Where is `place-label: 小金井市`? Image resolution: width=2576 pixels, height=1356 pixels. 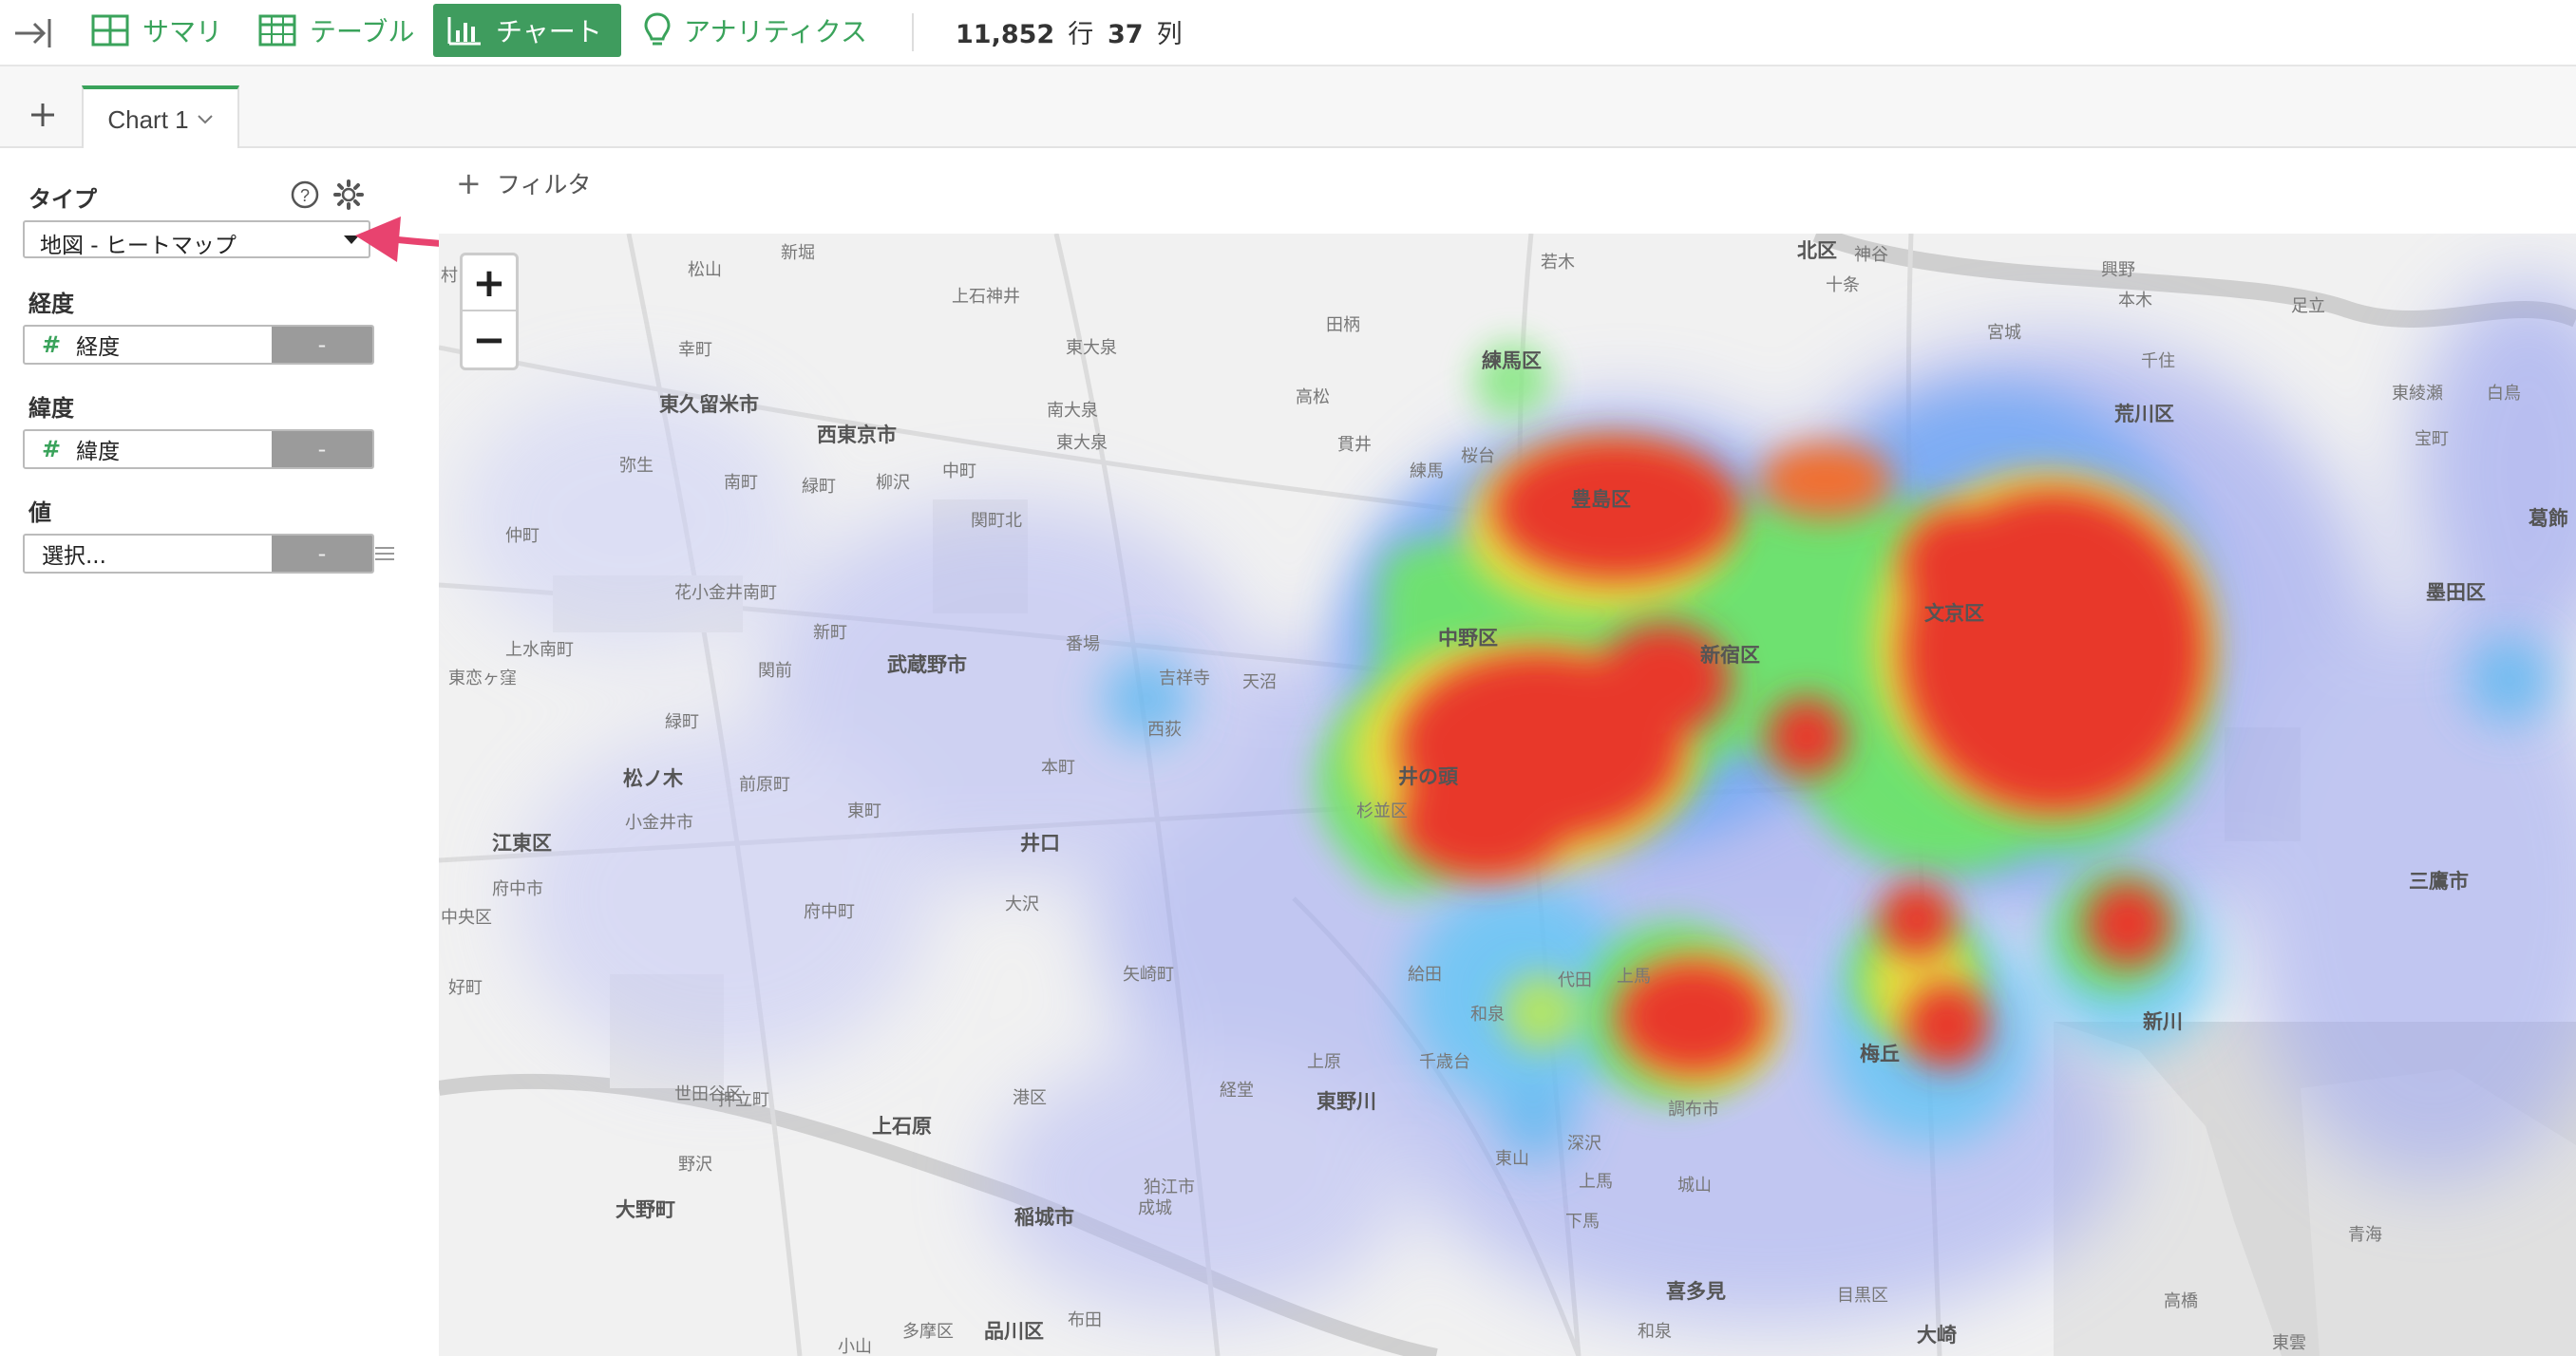 place-label: 小金井市 is located at coordinates (659, 823).